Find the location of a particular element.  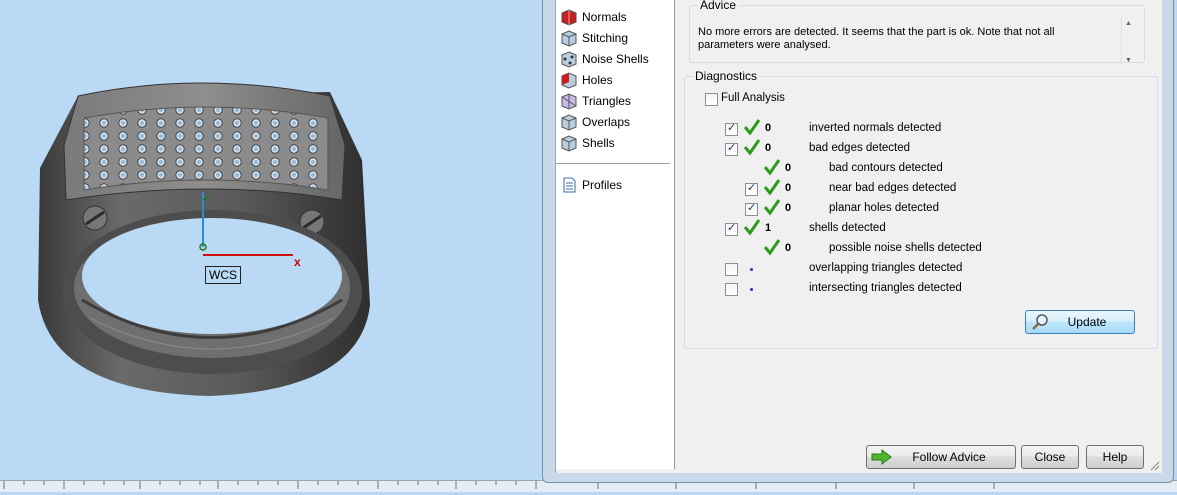

inverted-normals-checkbox is located at coordinates (731, 128).